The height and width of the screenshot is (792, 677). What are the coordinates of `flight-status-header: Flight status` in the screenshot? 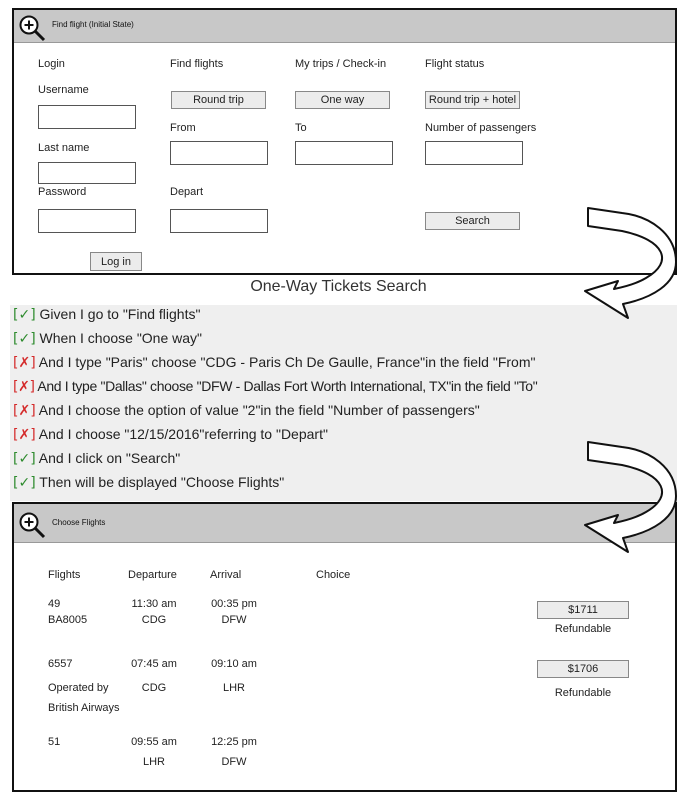 It's located at (454, 64).